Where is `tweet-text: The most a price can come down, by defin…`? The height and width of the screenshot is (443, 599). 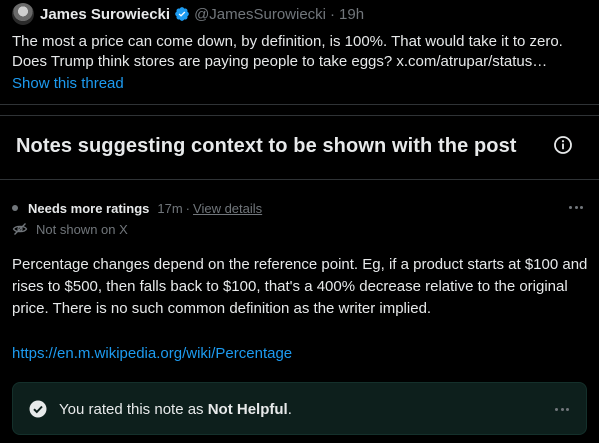
tweet-text: The most a price can come down, by defin… is located at coordinates (299, 52).